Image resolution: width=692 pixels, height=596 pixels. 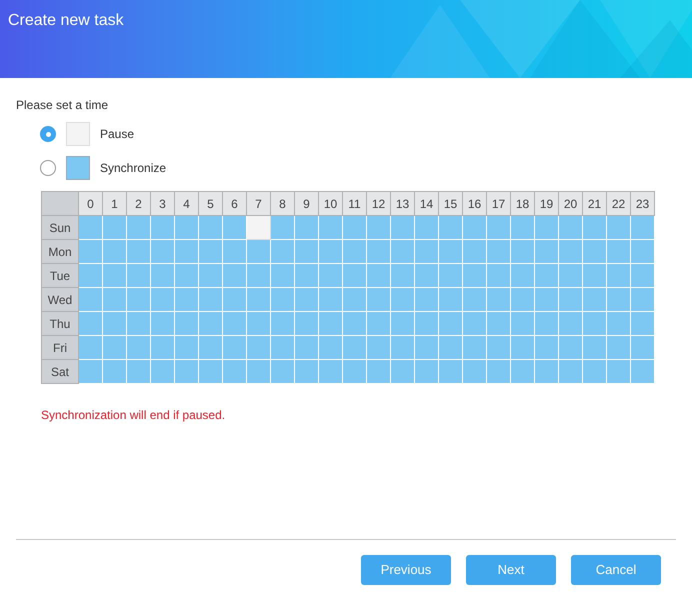 What do you see at coordinates (60, 348) in the screenshot?
I see `day-header: Fri` at bounding box center [60, 348].